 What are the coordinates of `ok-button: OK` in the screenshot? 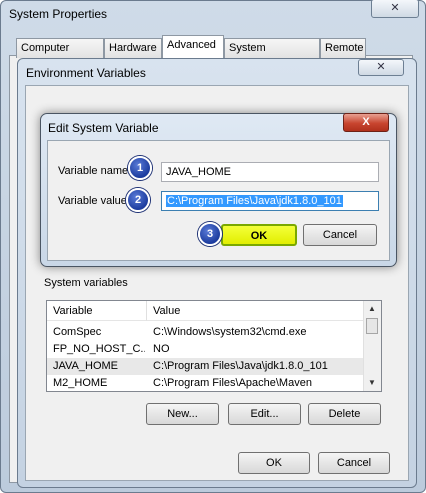 It's located at (259, 235).